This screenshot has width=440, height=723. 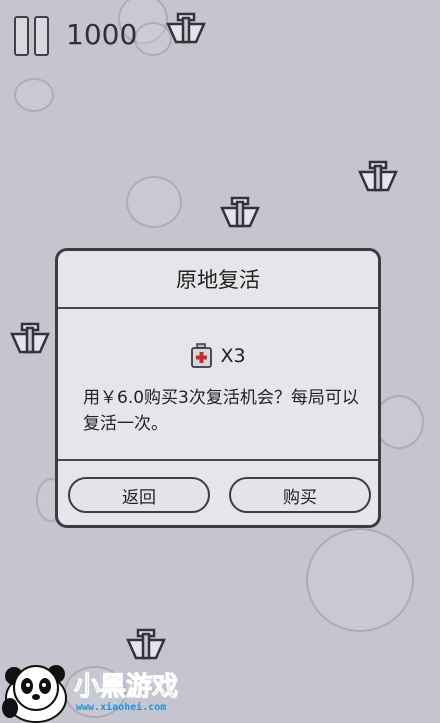 What do you see at coordinates (34, 694) in the screenshot?
I see `panda-mascot-icon` at bounding box center [34, 694].